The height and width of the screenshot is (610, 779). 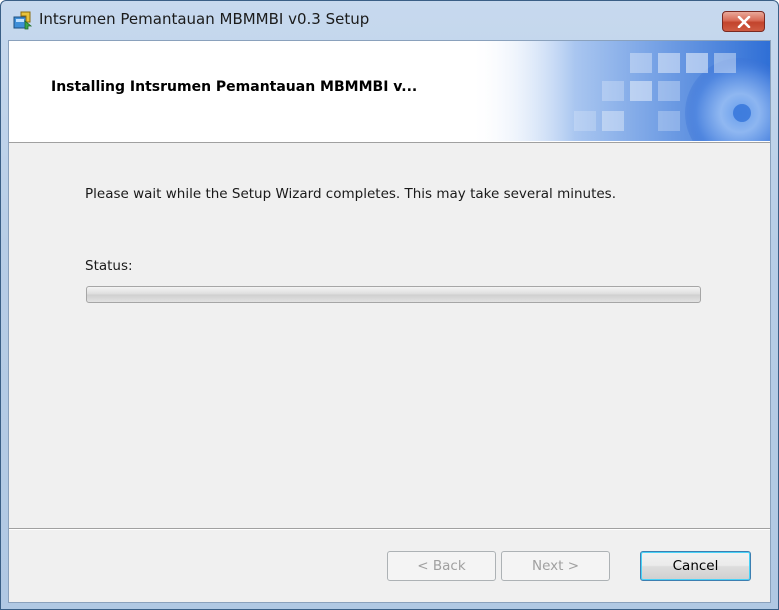 What do you see at coordinates (441, 566) in the screenshot?
I see `back-button: < Back` at bounding box center [441, 566].